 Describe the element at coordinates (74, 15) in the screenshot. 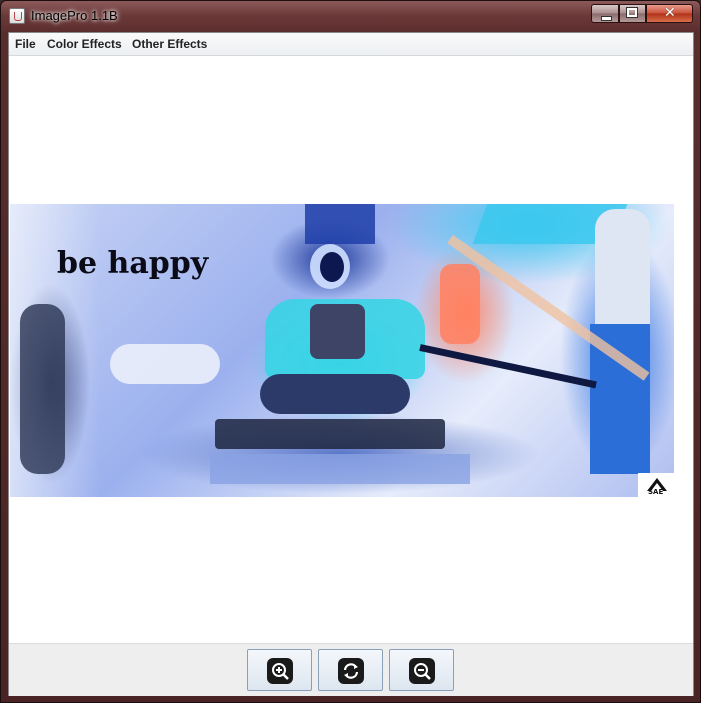

I see `window-title: ImagePro 1.1B` at that location.